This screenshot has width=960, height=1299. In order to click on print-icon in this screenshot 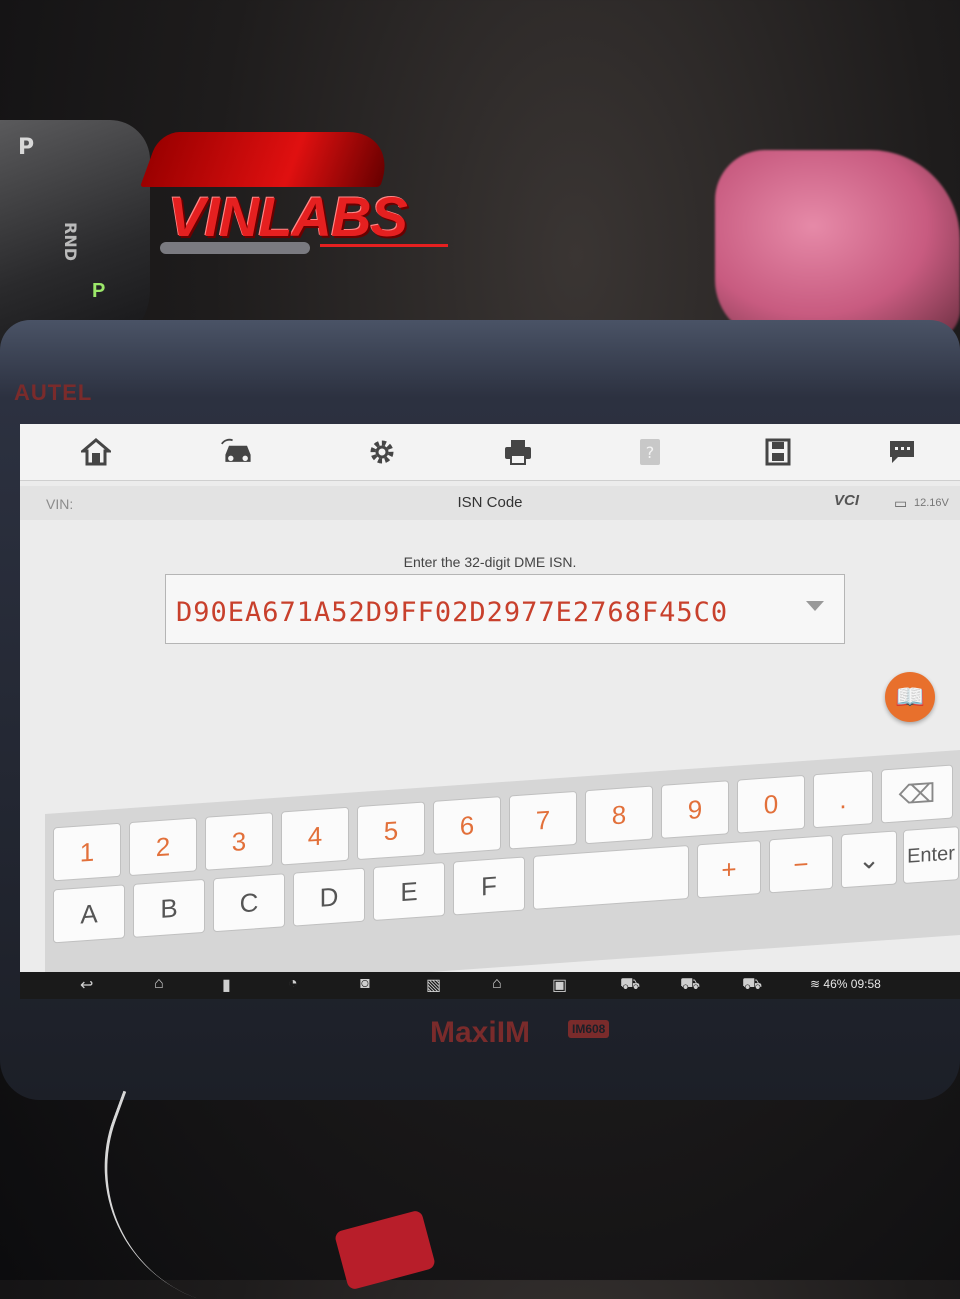, I will do `click(518, 452)`.